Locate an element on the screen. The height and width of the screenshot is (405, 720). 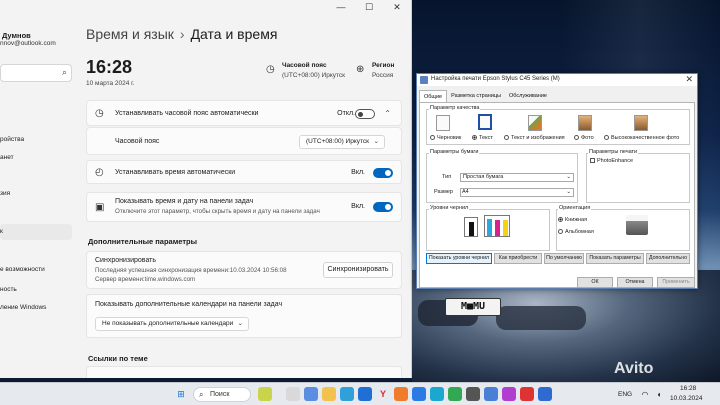
sidebar-item-network: анет is located at coordinates (36, 158).